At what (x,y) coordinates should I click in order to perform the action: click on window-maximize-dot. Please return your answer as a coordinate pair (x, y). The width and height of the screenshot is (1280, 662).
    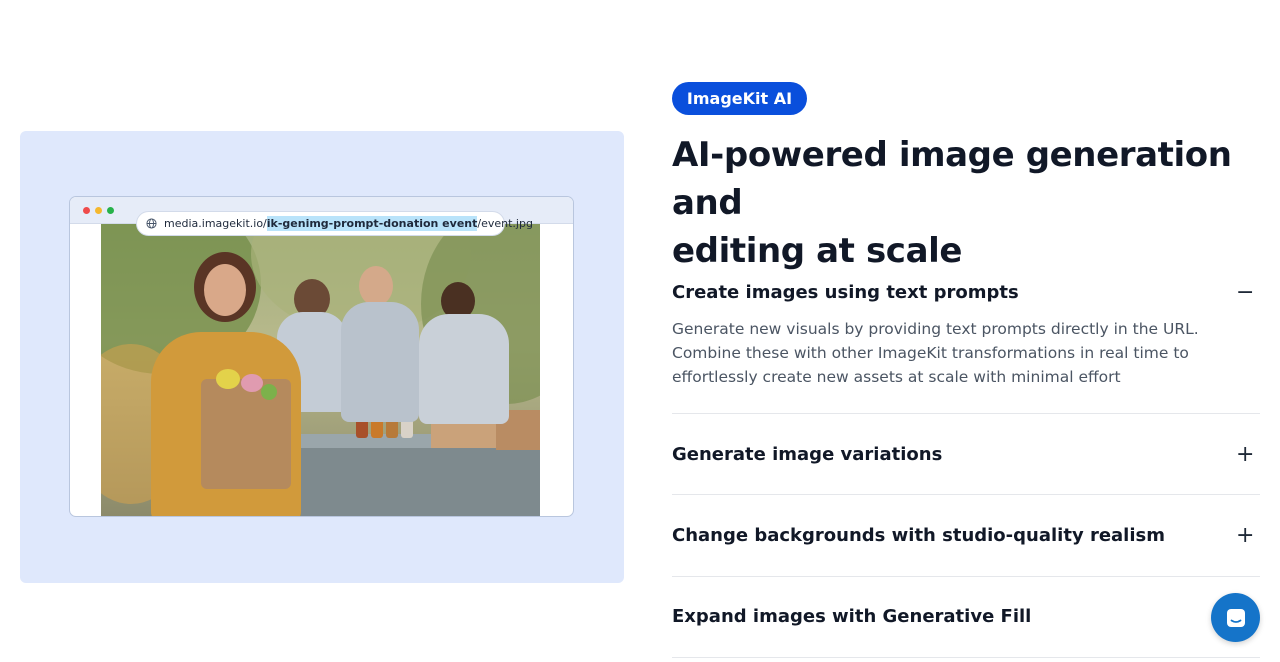
    Looking at the image, I should click on (110, 210).